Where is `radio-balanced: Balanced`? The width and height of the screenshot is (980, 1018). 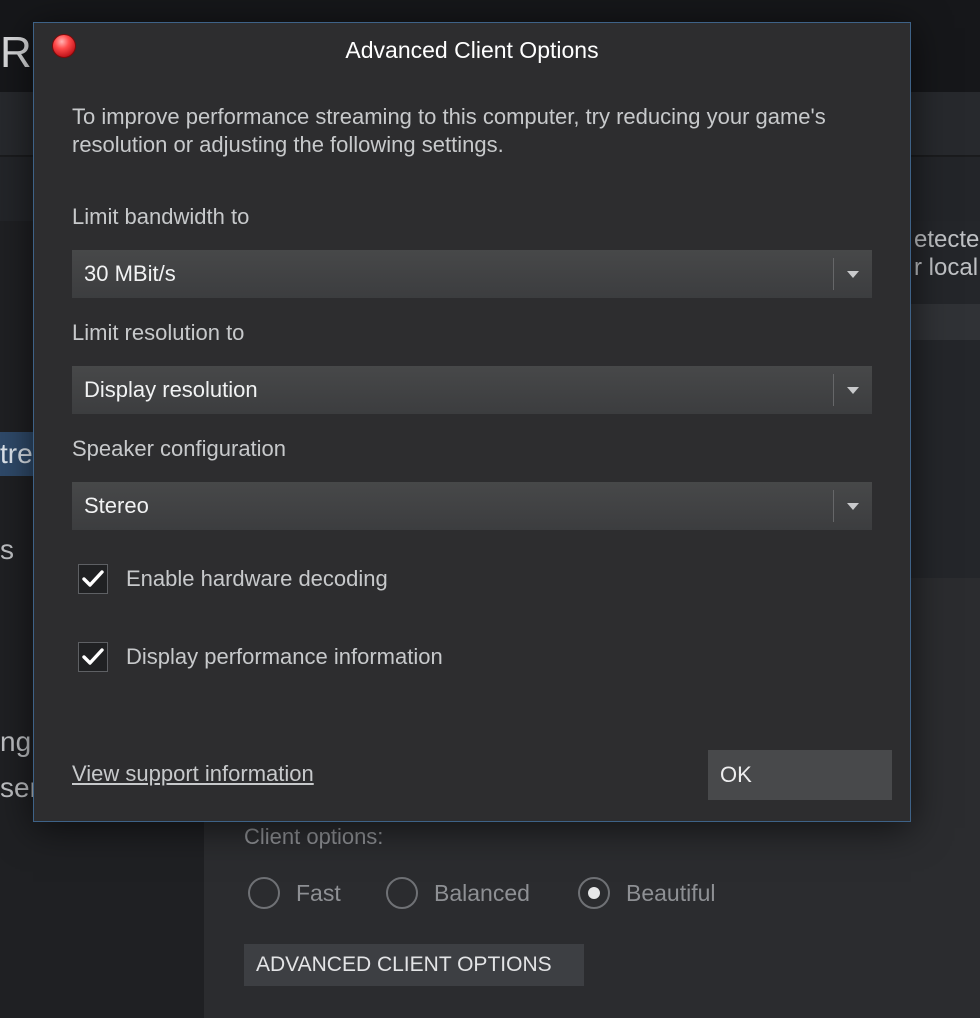
radio-balanced: Balanced is located at coordinates (458, 893).